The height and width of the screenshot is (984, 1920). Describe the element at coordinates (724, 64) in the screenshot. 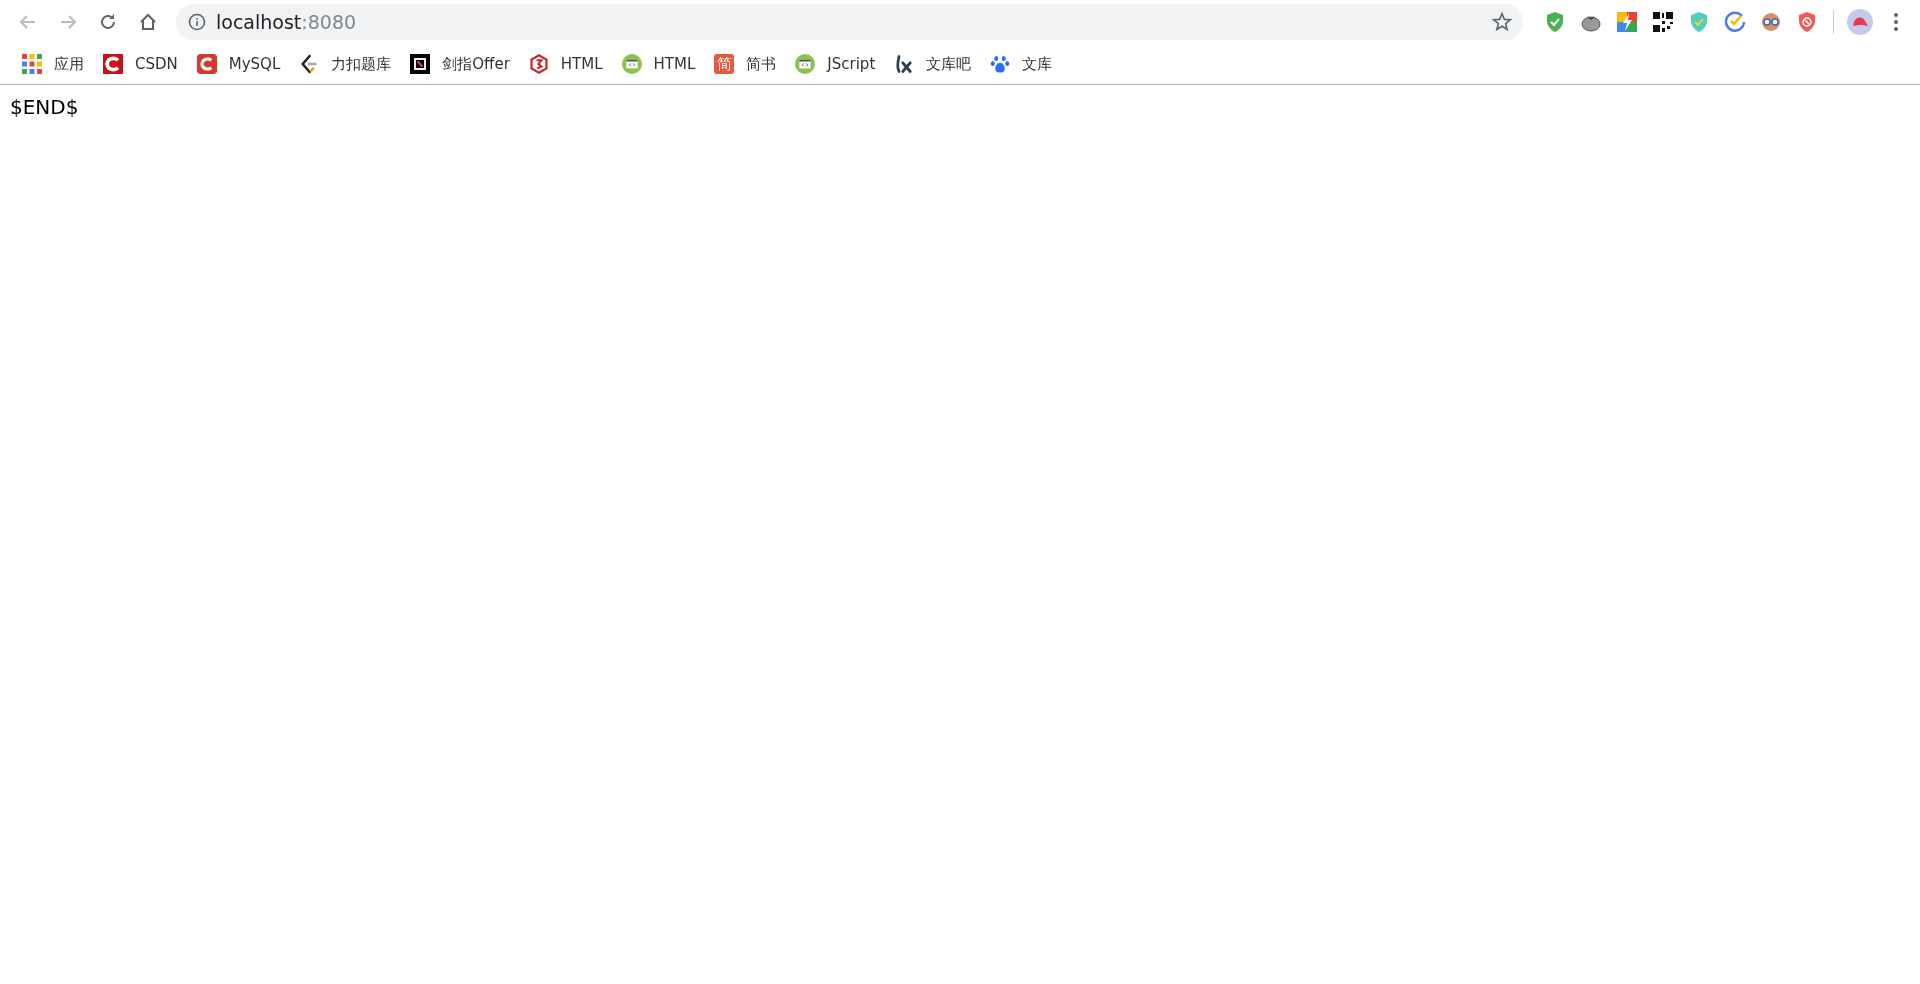

I see `jianshu-logo-icon: 简` at that location.